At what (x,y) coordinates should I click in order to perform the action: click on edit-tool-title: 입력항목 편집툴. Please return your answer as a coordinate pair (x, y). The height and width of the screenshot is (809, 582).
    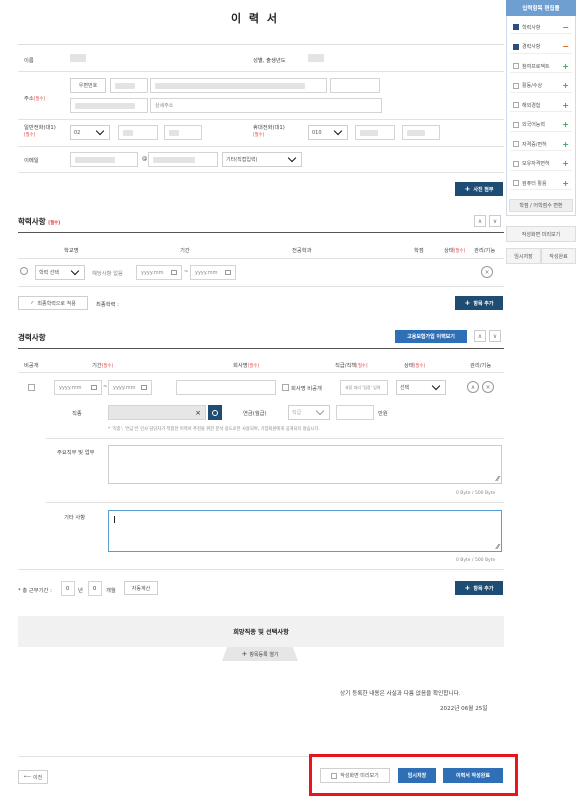
    Looking at the image, I should click on (541, 8).